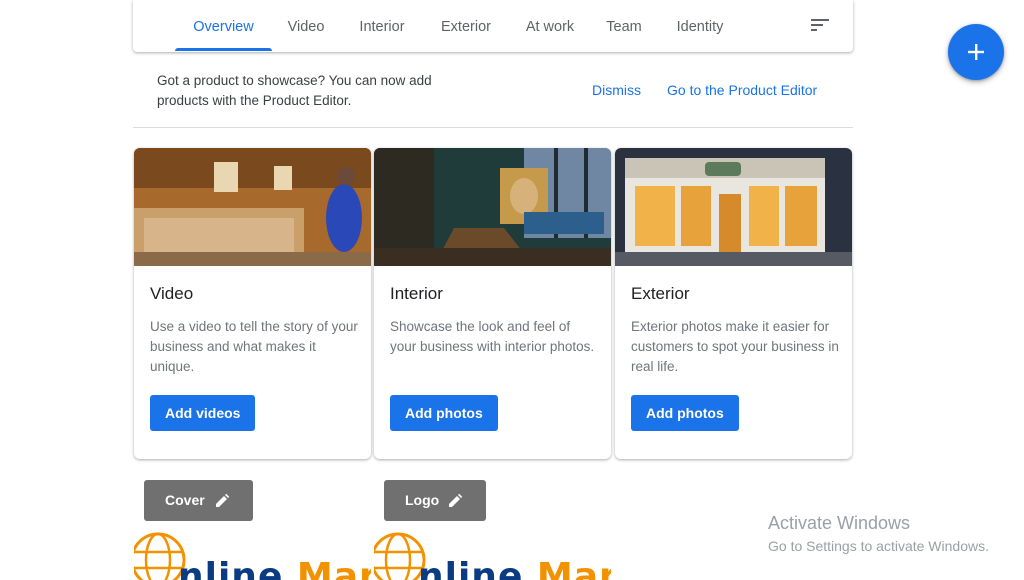 This screenshot has height=580, width=1024. What do you see at coordinates (203, 413) in the screenshot?
I see `add-videos-button: Add videos` at bounding box center [203, 413].